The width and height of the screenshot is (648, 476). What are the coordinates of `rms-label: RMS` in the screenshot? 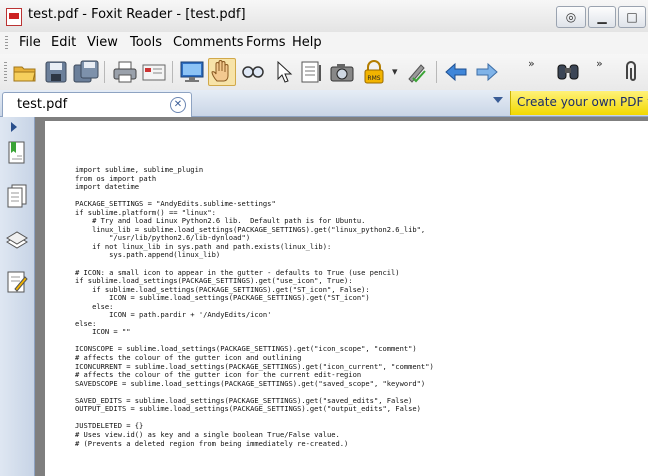 It's located at (373, 78).